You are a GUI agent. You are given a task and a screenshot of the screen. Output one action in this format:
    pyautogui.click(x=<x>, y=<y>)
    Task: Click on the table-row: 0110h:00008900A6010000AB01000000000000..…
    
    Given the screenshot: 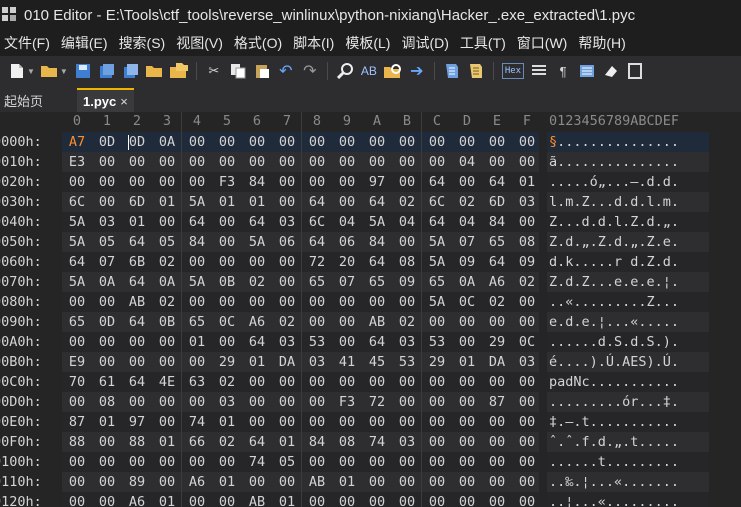 What is the action you would take?
    pyautogui.click(x=370, y=482)
    